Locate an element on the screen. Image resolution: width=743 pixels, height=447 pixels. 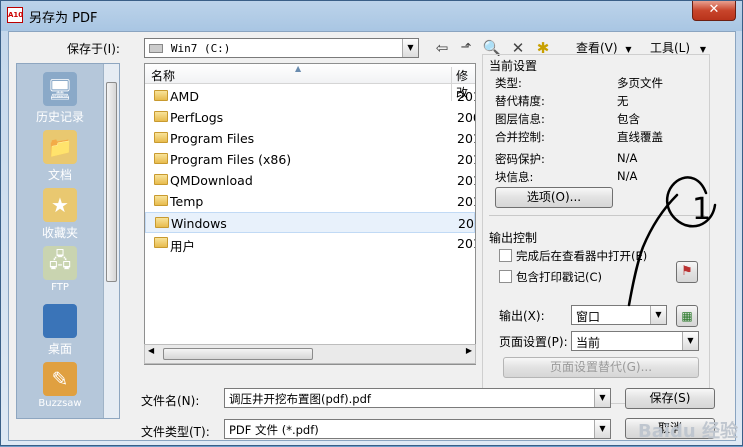
place-desktop: 桌面 is located at coordinates (60, 330).